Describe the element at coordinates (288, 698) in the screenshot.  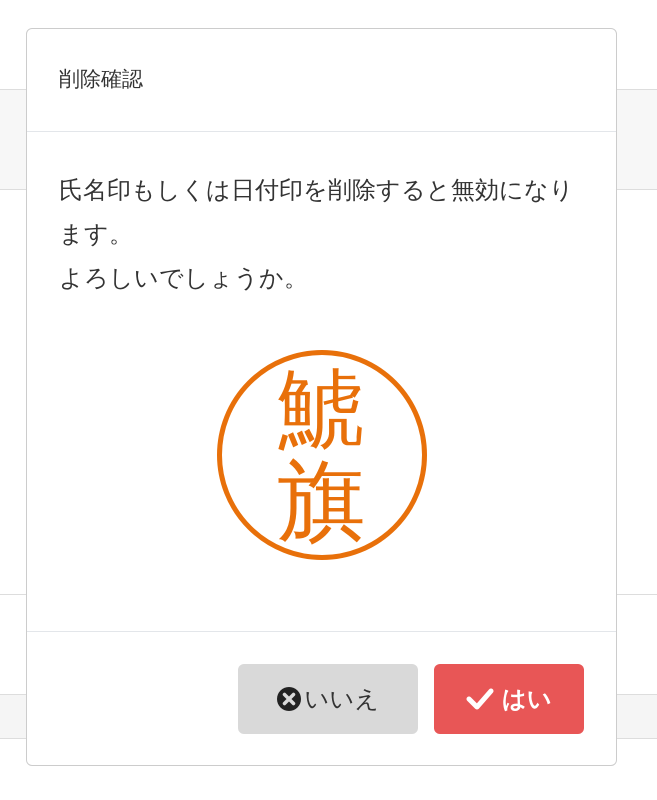
I see `close-icon` at that location.